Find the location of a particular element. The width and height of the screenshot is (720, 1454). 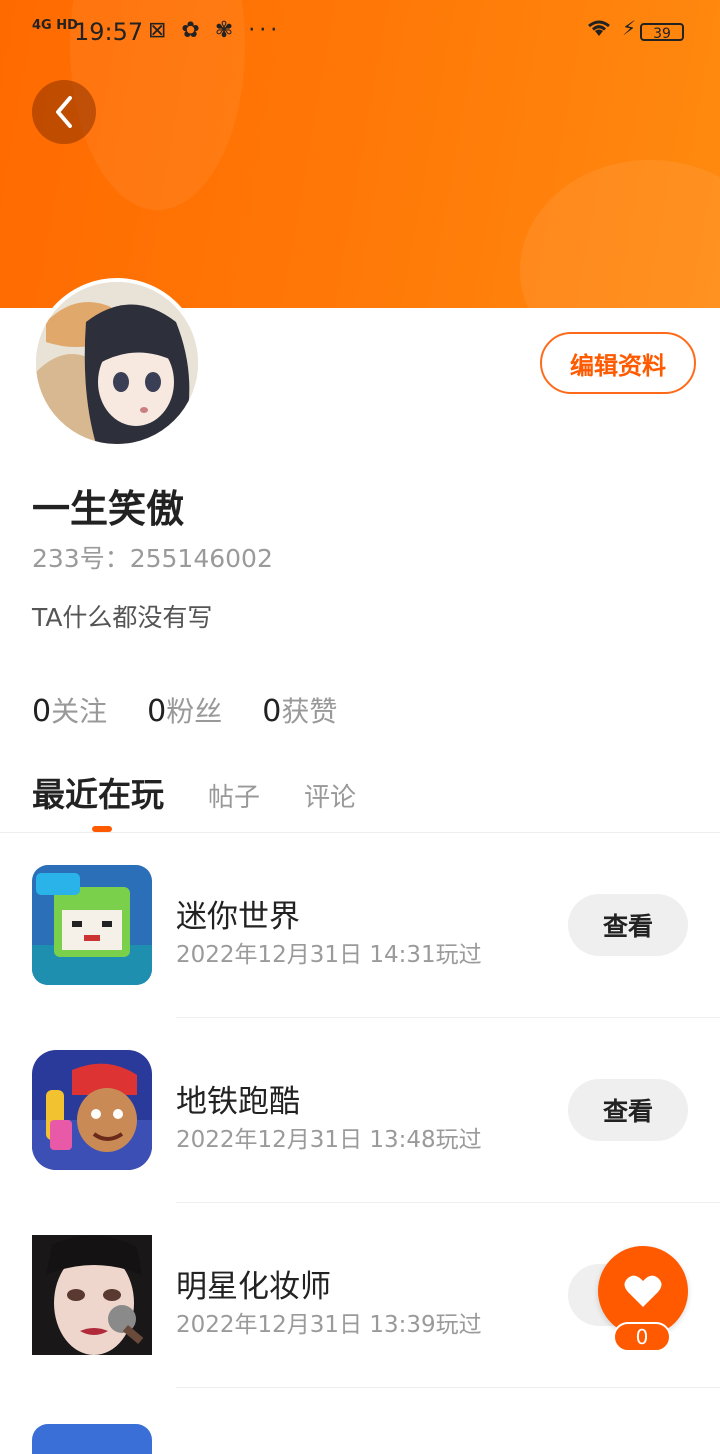

user-id: 233号：255146002 is located at coordinates (152, 558).